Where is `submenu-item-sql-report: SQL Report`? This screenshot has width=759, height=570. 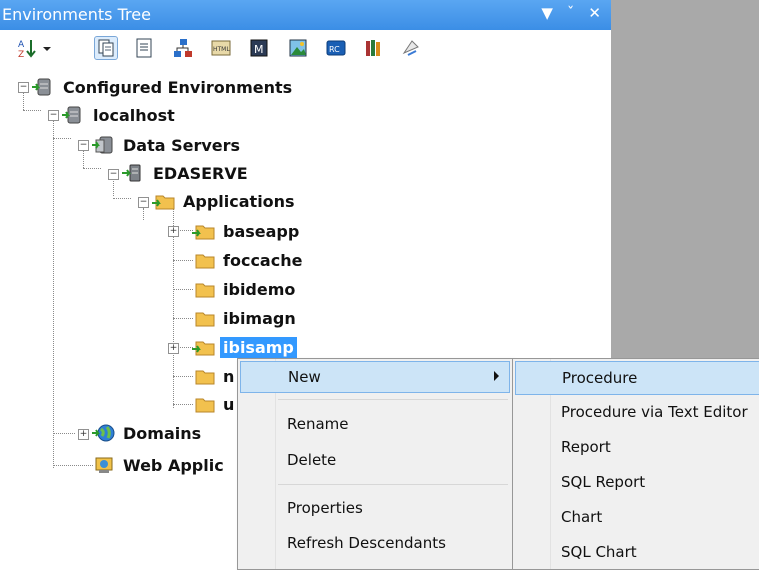
submenu-item-sql-report: SQL Report is located at coordinates (637, 482).